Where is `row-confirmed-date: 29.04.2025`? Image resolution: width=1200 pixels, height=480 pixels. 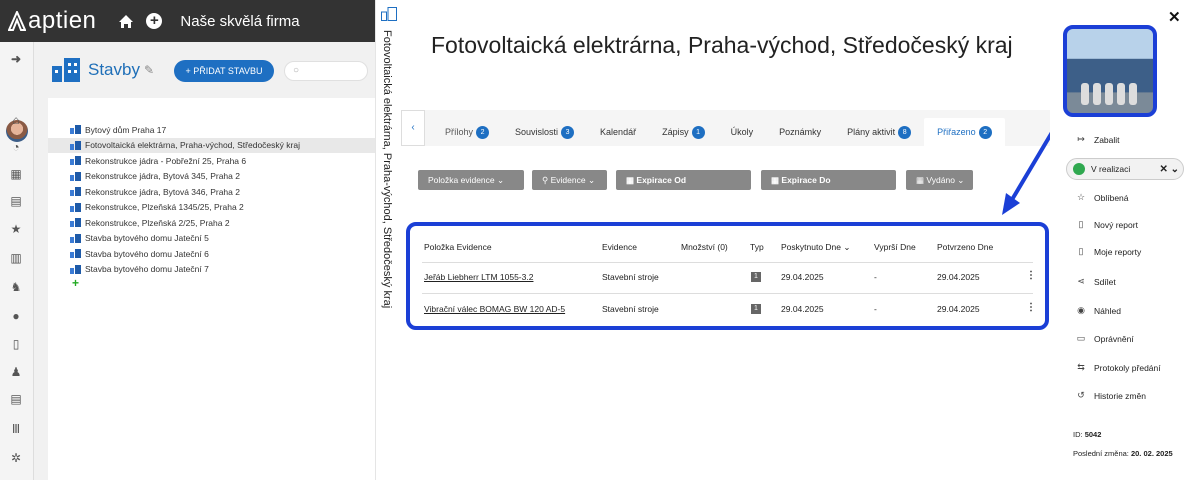
row-confirmed-date: 29.04.2025 is located at coordinates (958, 277).